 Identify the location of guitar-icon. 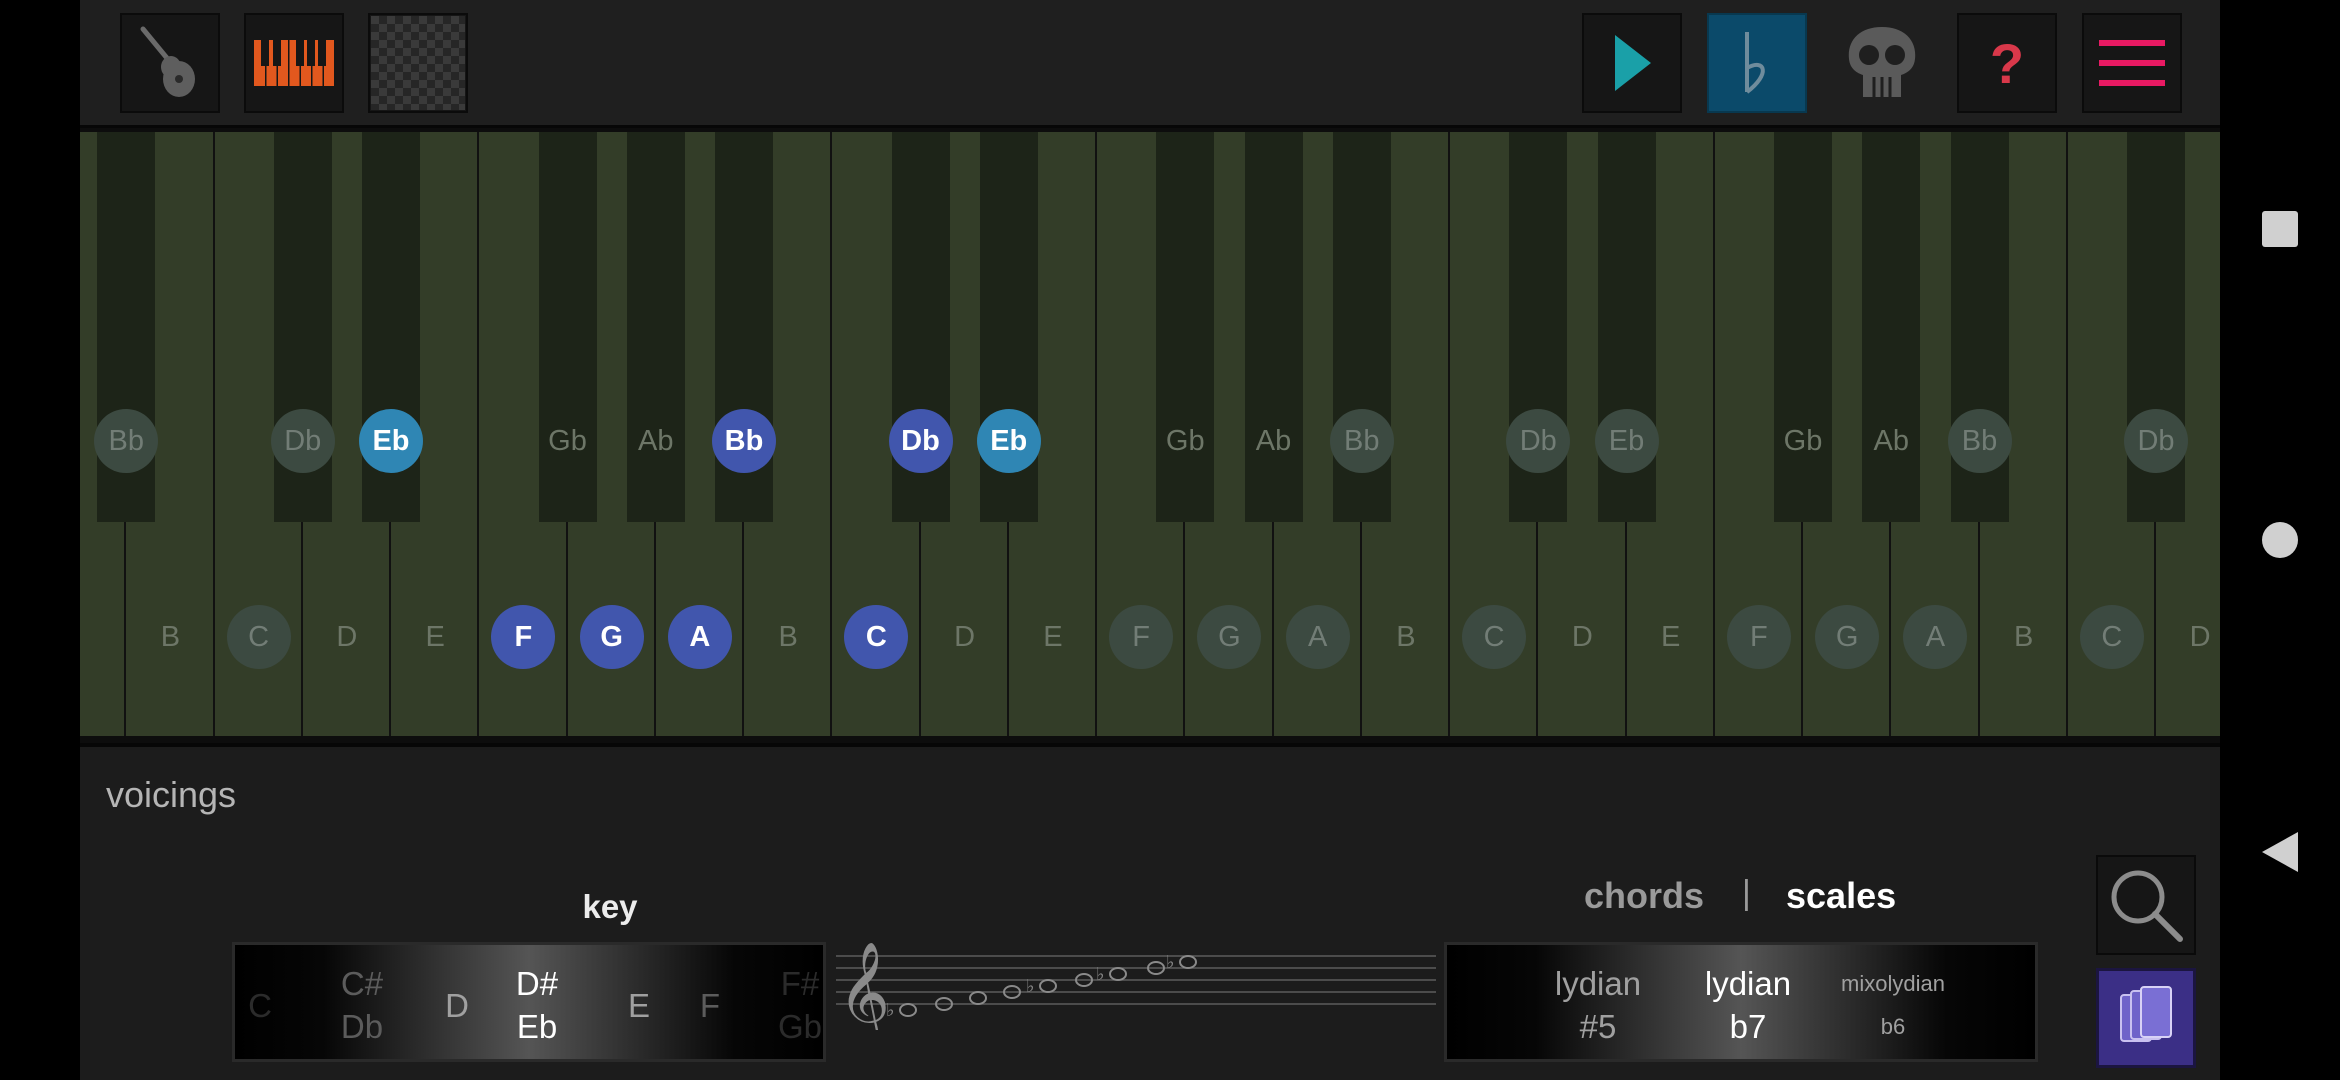
(167, 61).